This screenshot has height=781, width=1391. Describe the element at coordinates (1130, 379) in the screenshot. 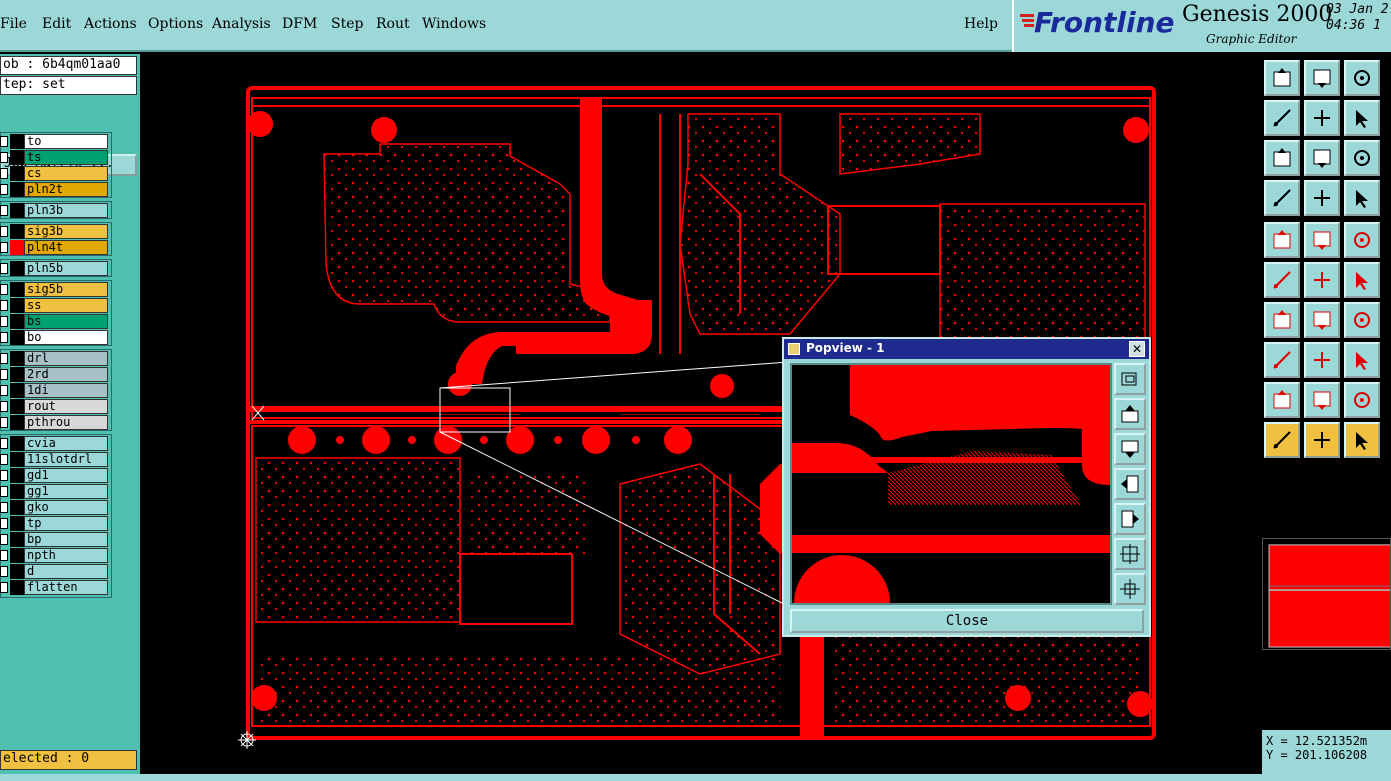

I see `popview-fit-button` at that location.